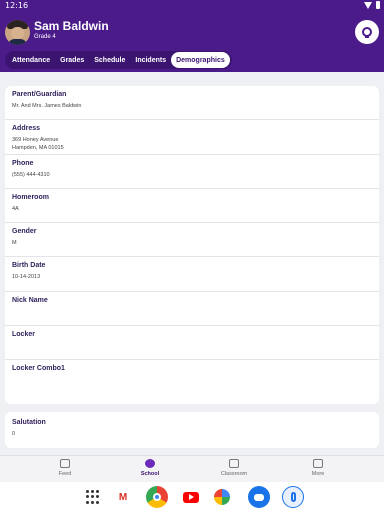 The image size is (384, 512). What do you see at coordinates (192, 172) in the screenshot?
I see `field-phone: Phone (555) 444-4310` at bounding box center [192, 172].